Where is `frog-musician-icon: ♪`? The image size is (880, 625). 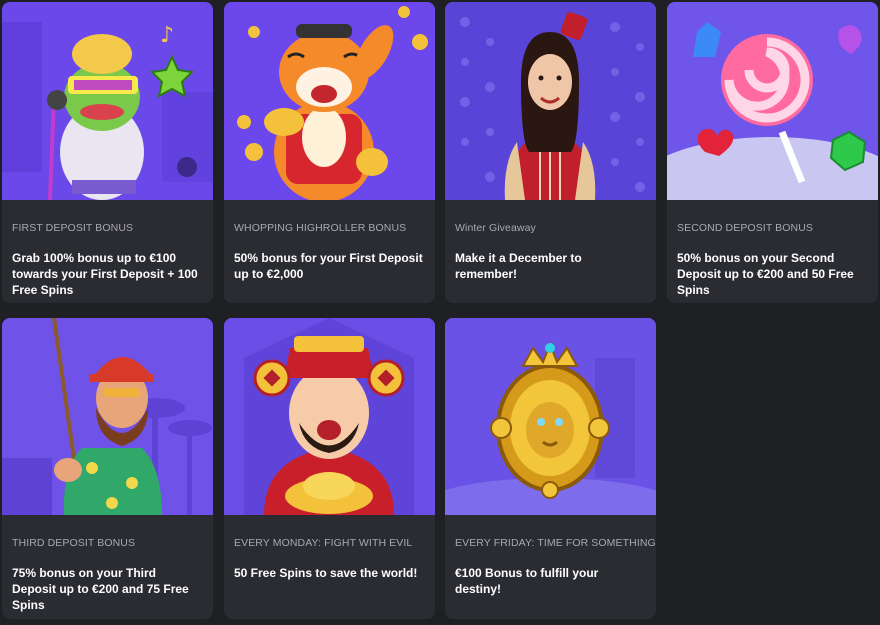 frog-musician-icon: ♪ is located at coordinates (107, 101).